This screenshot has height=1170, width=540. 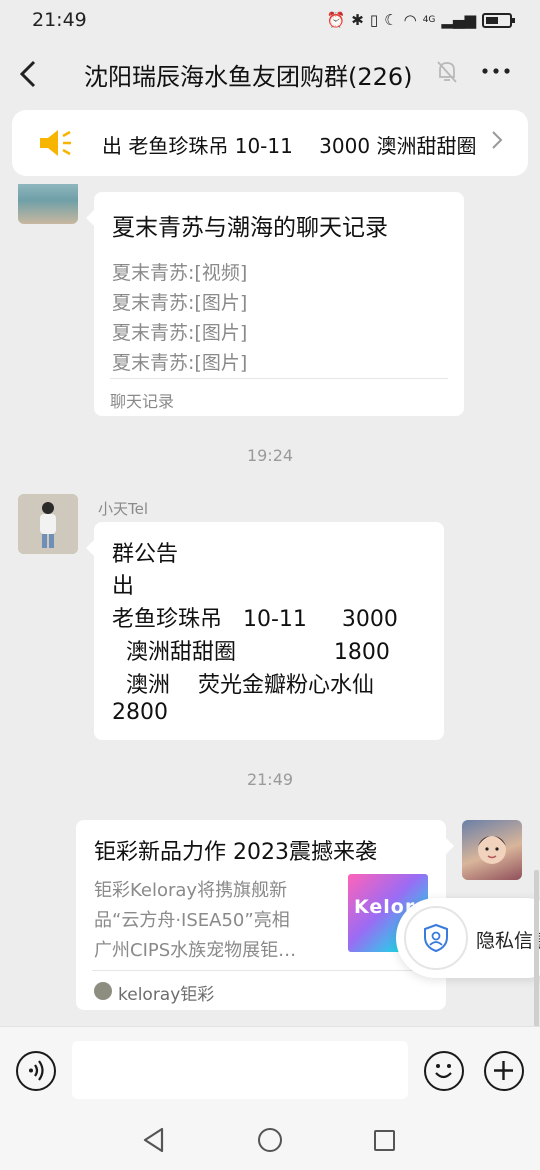 What do you see at coordinates (436, 938) in the screenshot?
I see `shield-user-icon` at bounding box center [436, 938].